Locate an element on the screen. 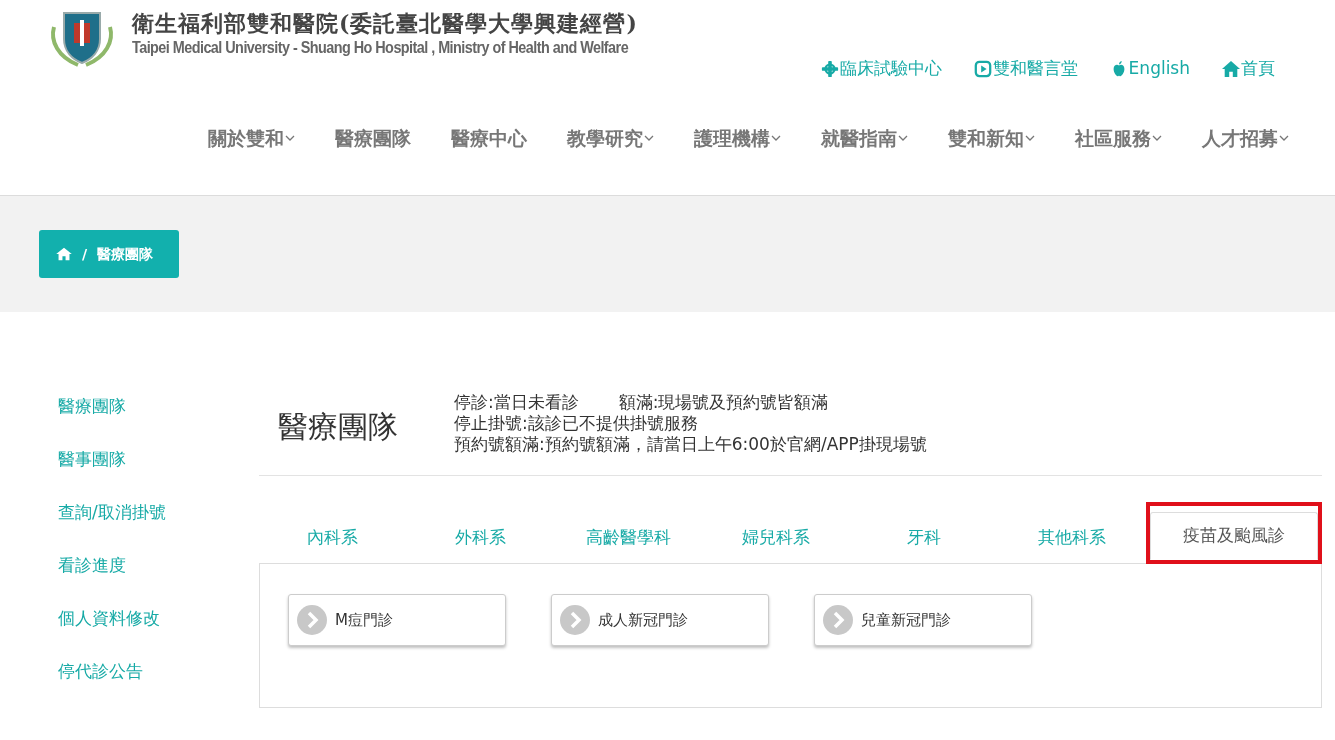 Image resolution: width=1335 pixels, height=740 pixels. sidebar-link: 查詢/取消掛號 is located at coordinates (158, 512).